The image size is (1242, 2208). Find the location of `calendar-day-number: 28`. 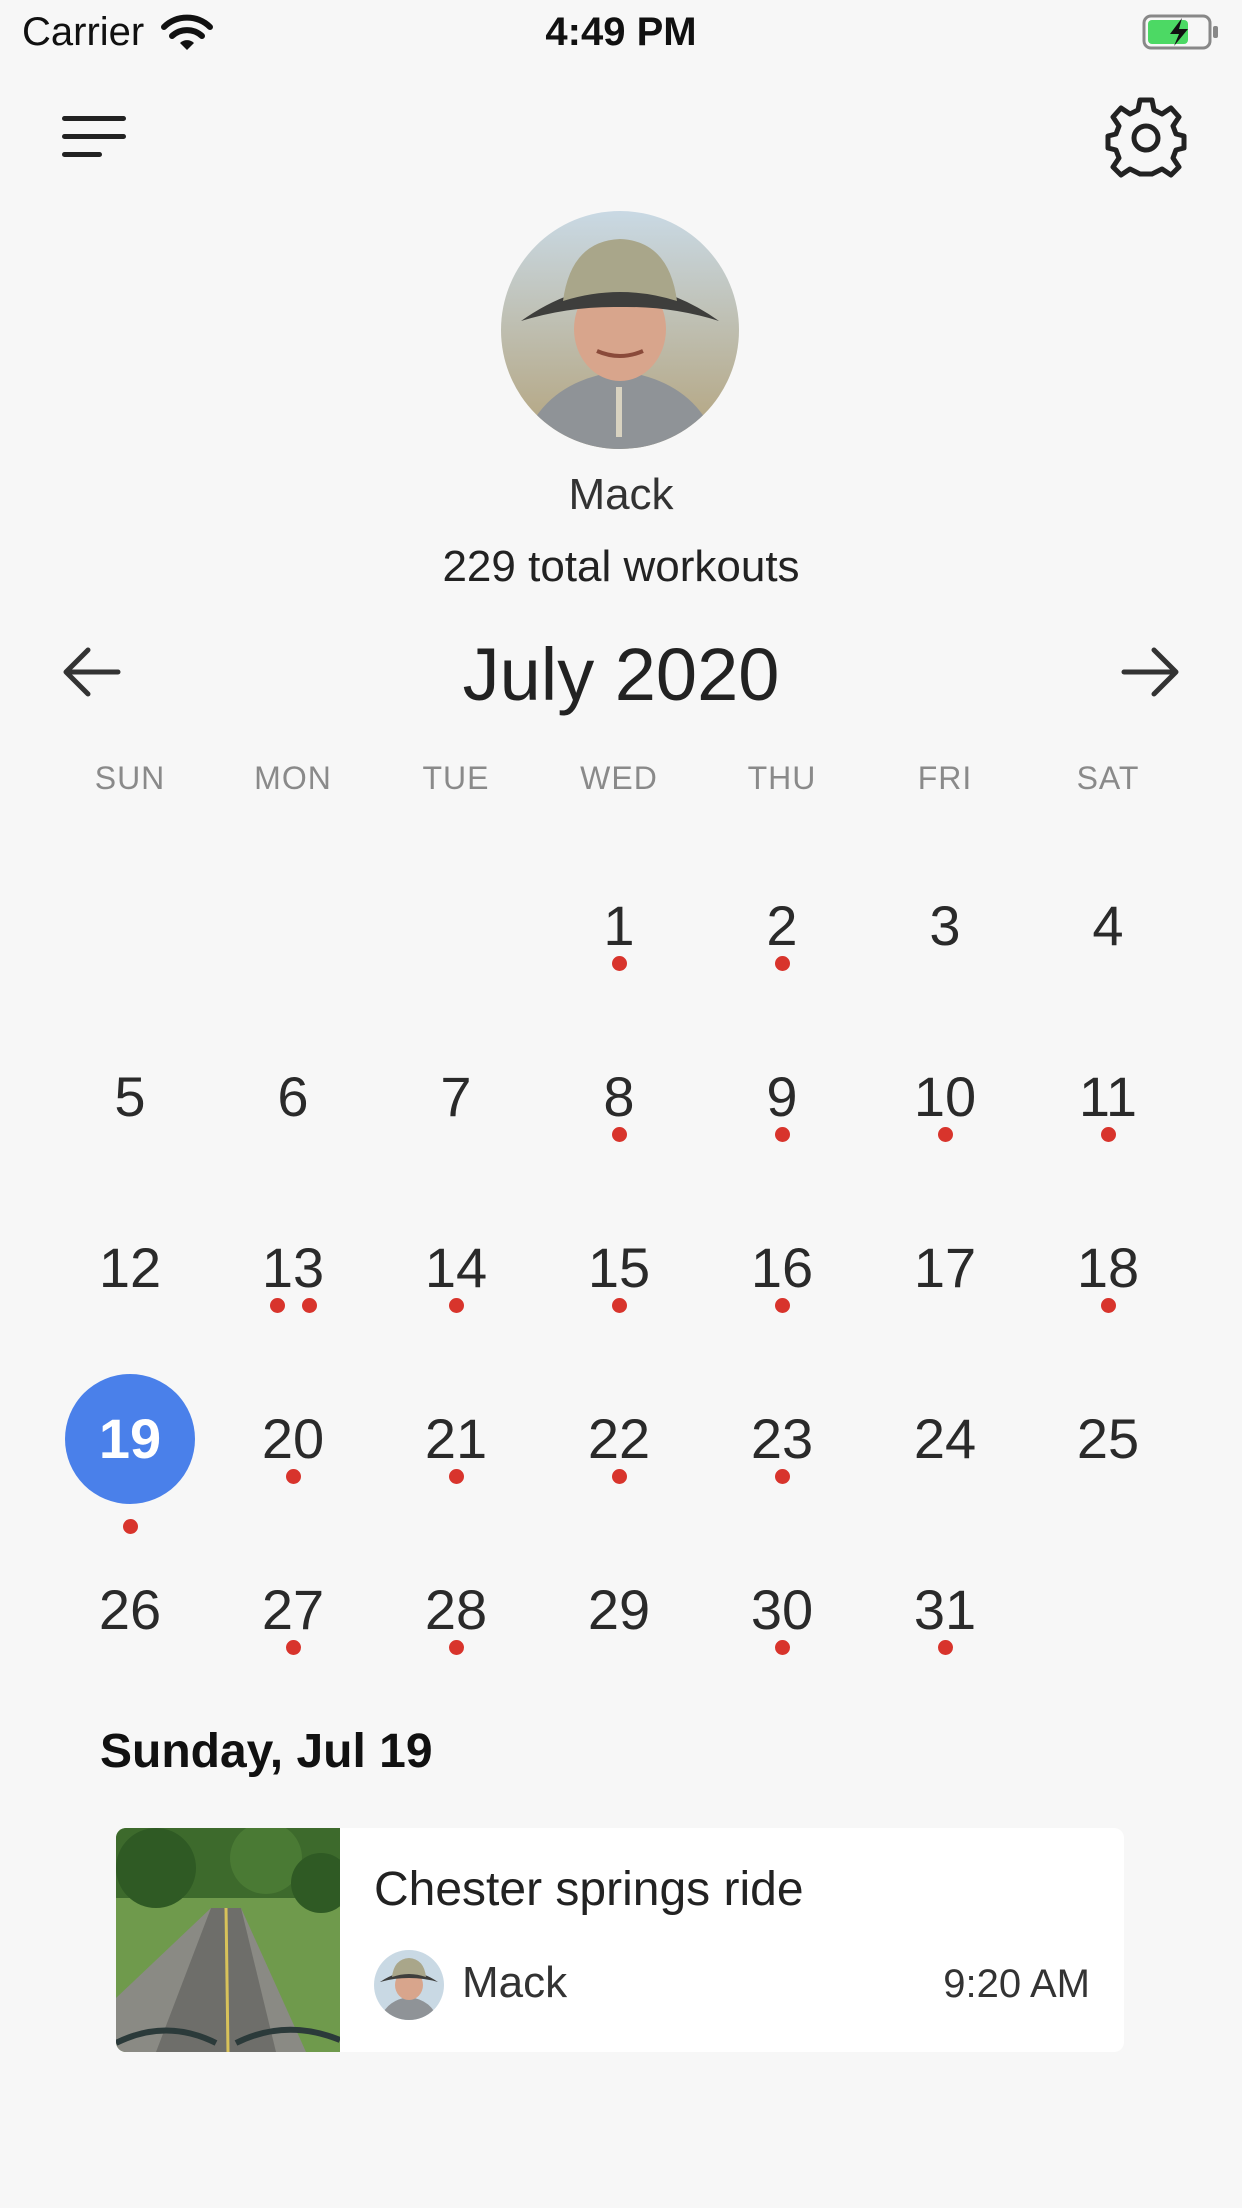

calendar-day-number: 28 is located at coordinates (456, 1609).